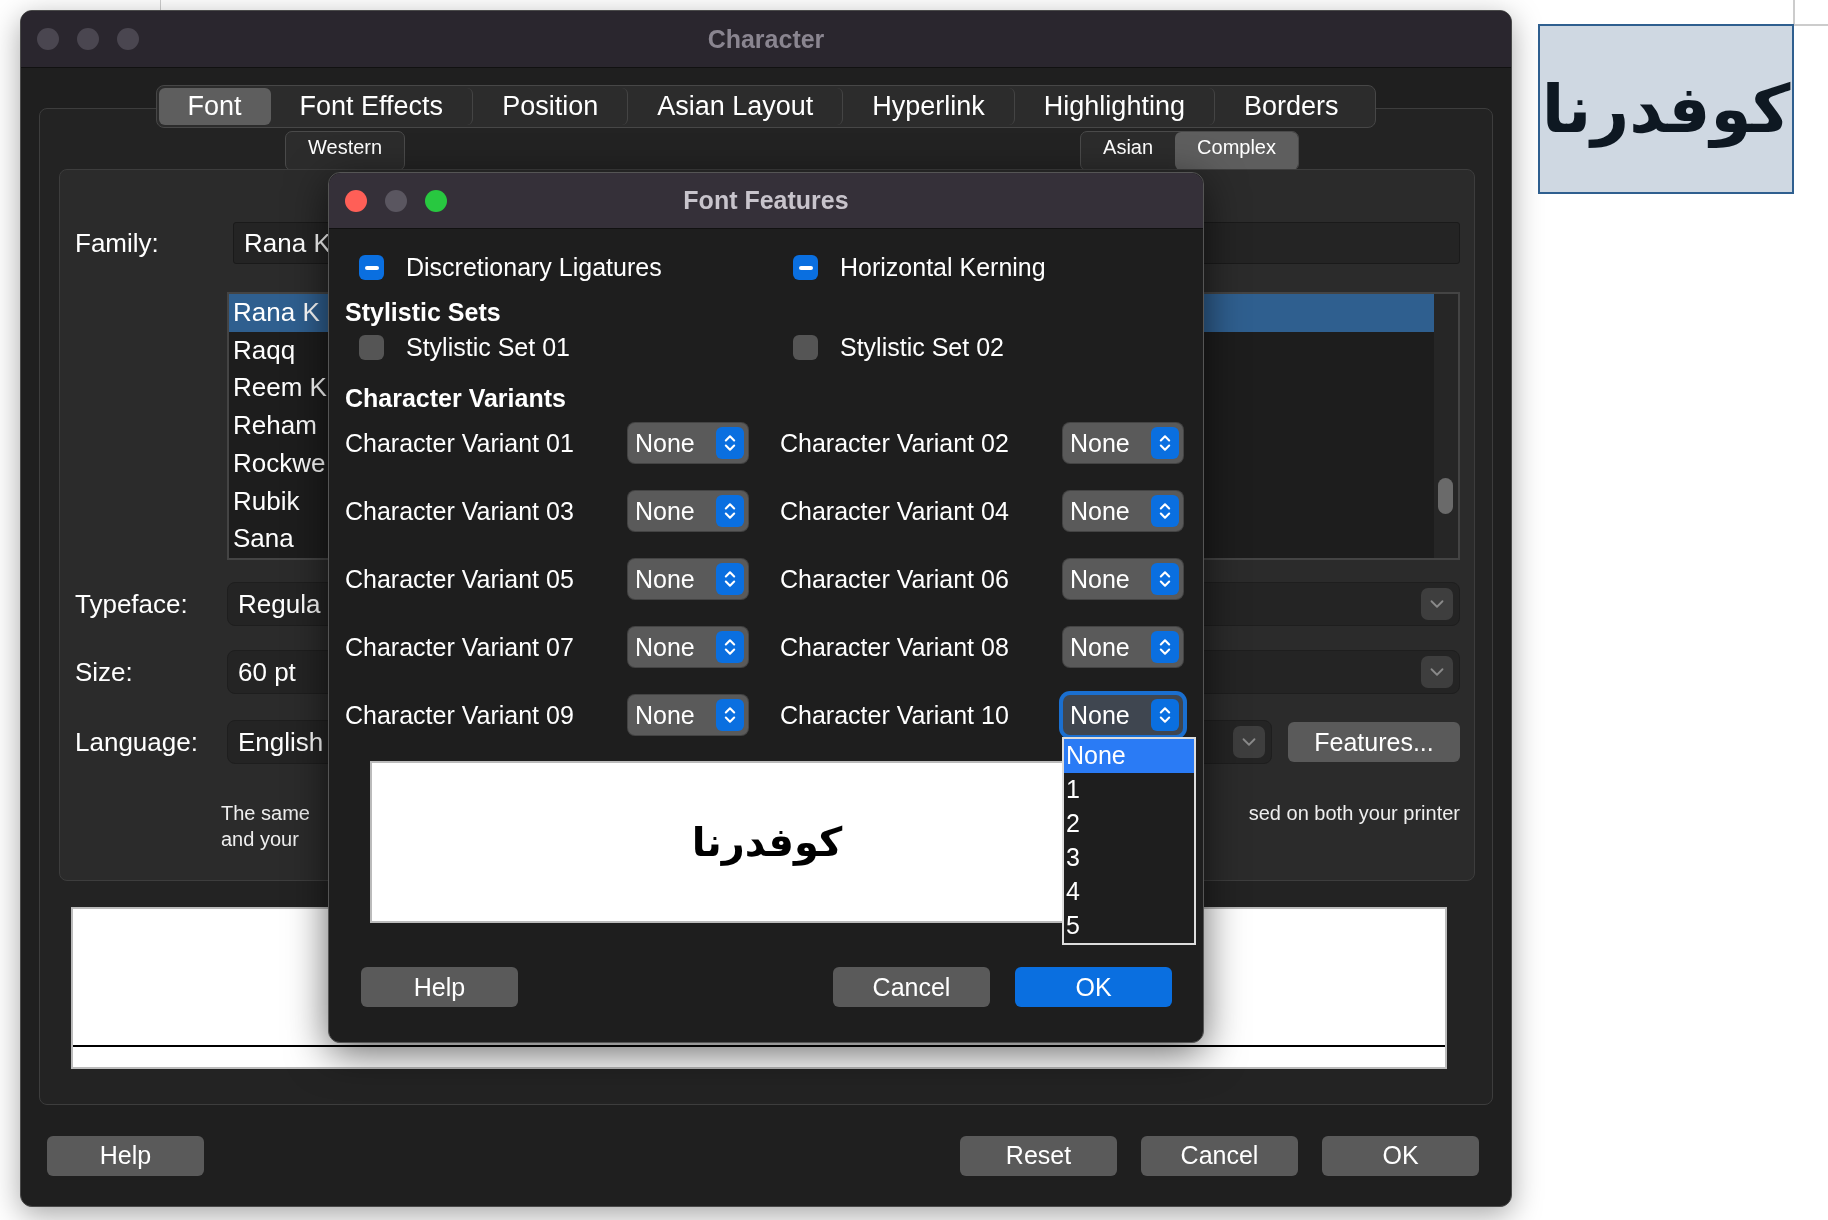 Image resolution: width=1828 pixels, height=1220 pixels. Describe the element at coordinates (460, 647) in the screenshot. I see `variant-label: Character Variant 07` at that location.